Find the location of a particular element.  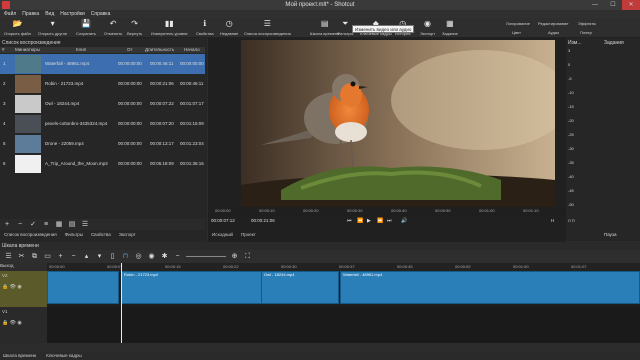

menu-view: Вид is located at coordinates (49, 14).